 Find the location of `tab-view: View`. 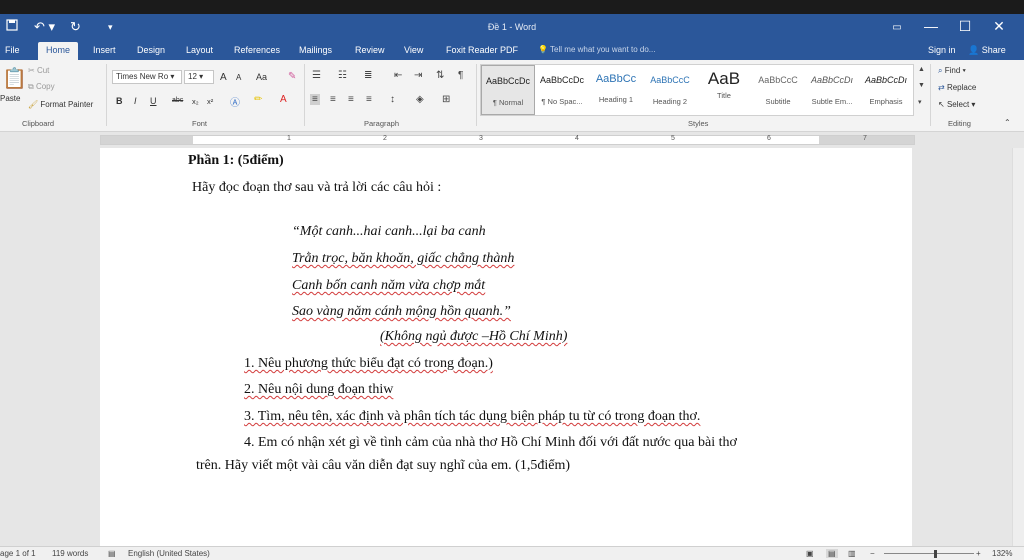

tab-view: View is located at coordinates (413, 50).